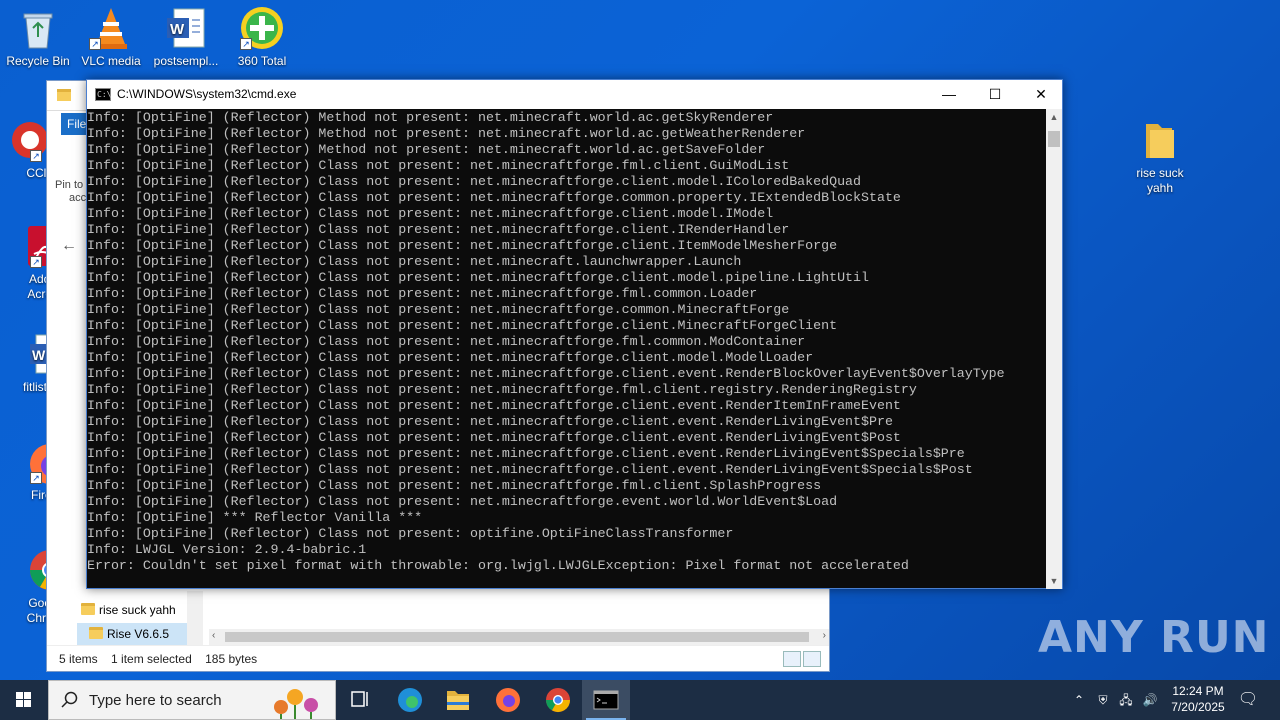  What do you see at coordinates (574, 94) in the screenshot?
I see `cmd-title-bar: C:\ C:\WINDOWS\system32\cmd.exe — ☐ ✕` at bounding box center [574, 94].